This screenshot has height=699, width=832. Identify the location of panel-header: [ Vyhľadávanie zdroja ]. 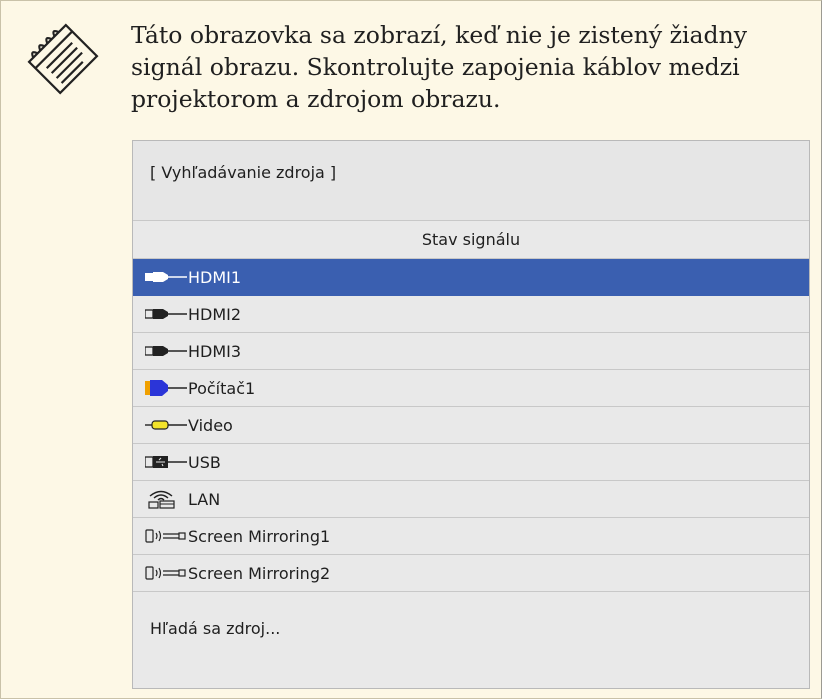
(471, 181).